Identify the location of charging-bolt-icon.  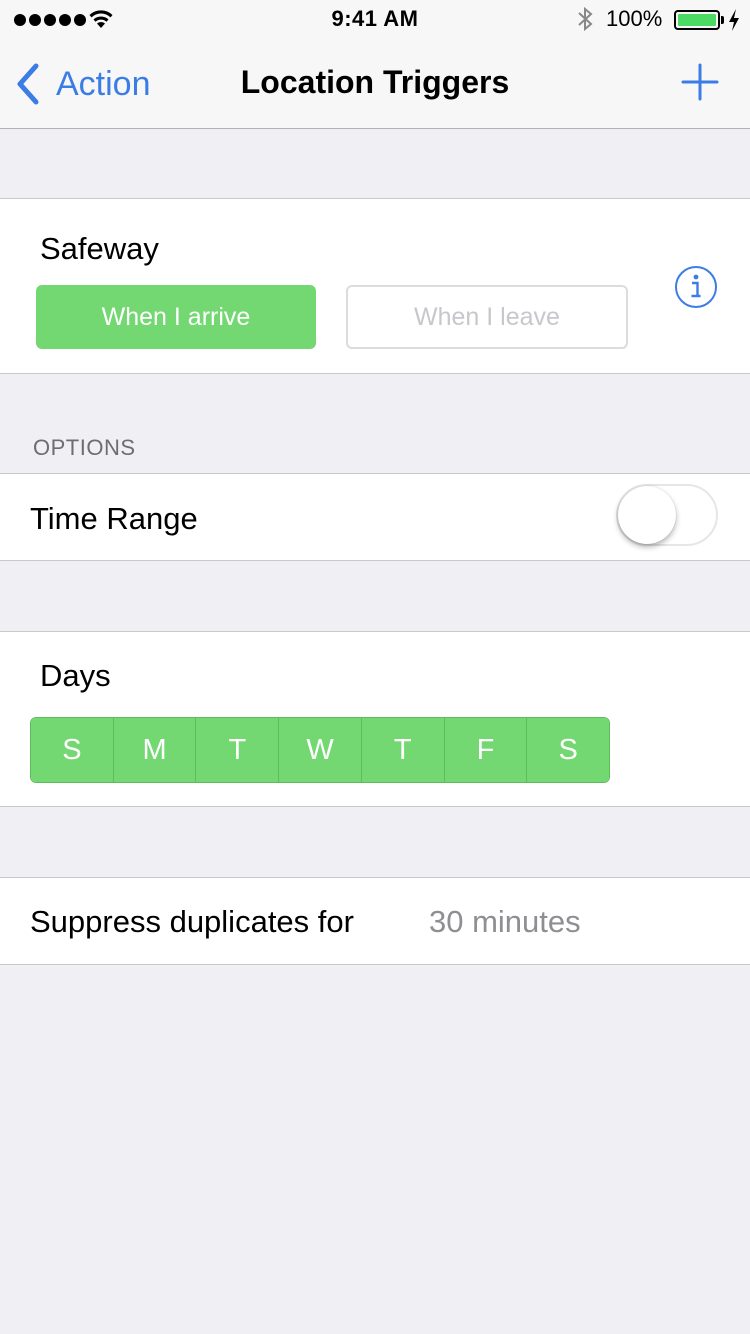
(734, 20).